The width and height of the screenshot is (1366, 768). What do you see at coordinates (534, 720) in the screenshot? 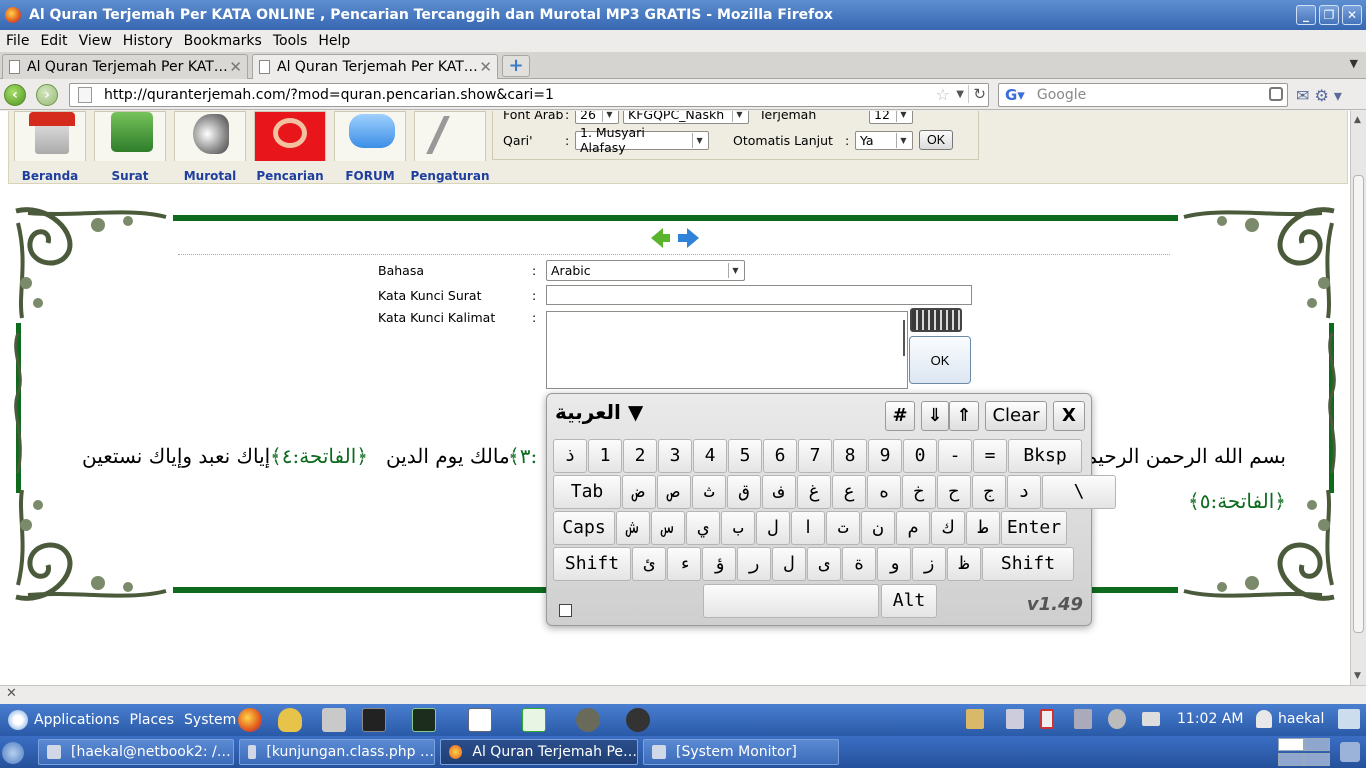
I see `calc-launcher-icon` at bounding box center [534, 720].